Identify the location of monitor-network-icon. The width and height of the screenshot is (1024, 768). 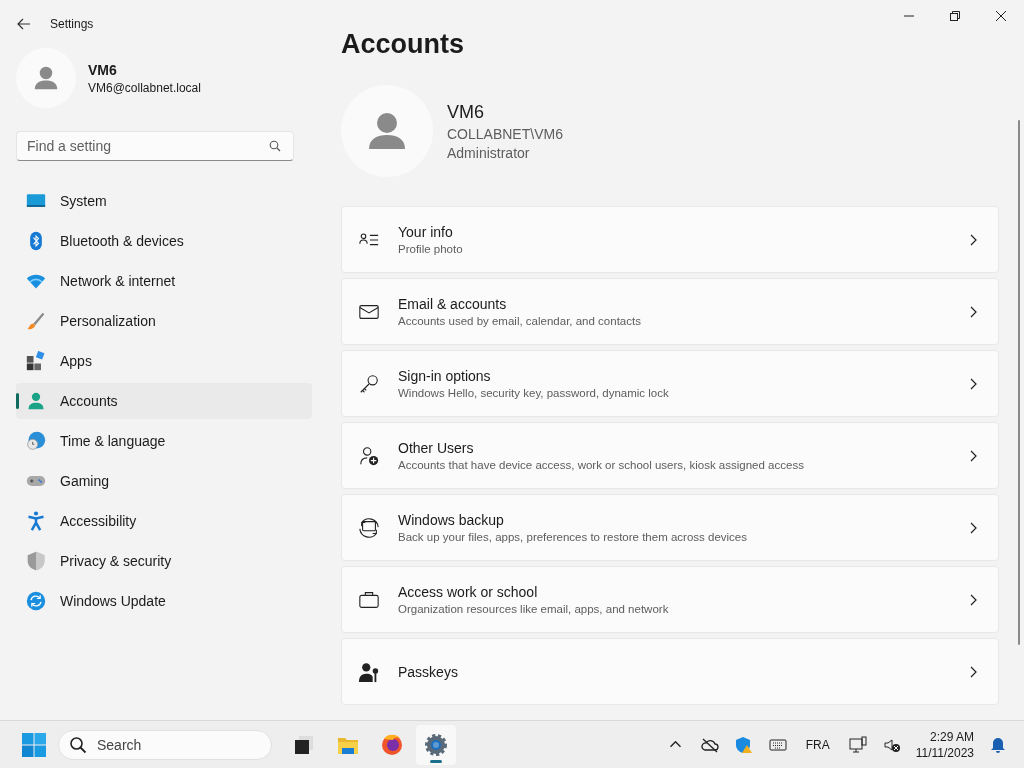
(857, 744).